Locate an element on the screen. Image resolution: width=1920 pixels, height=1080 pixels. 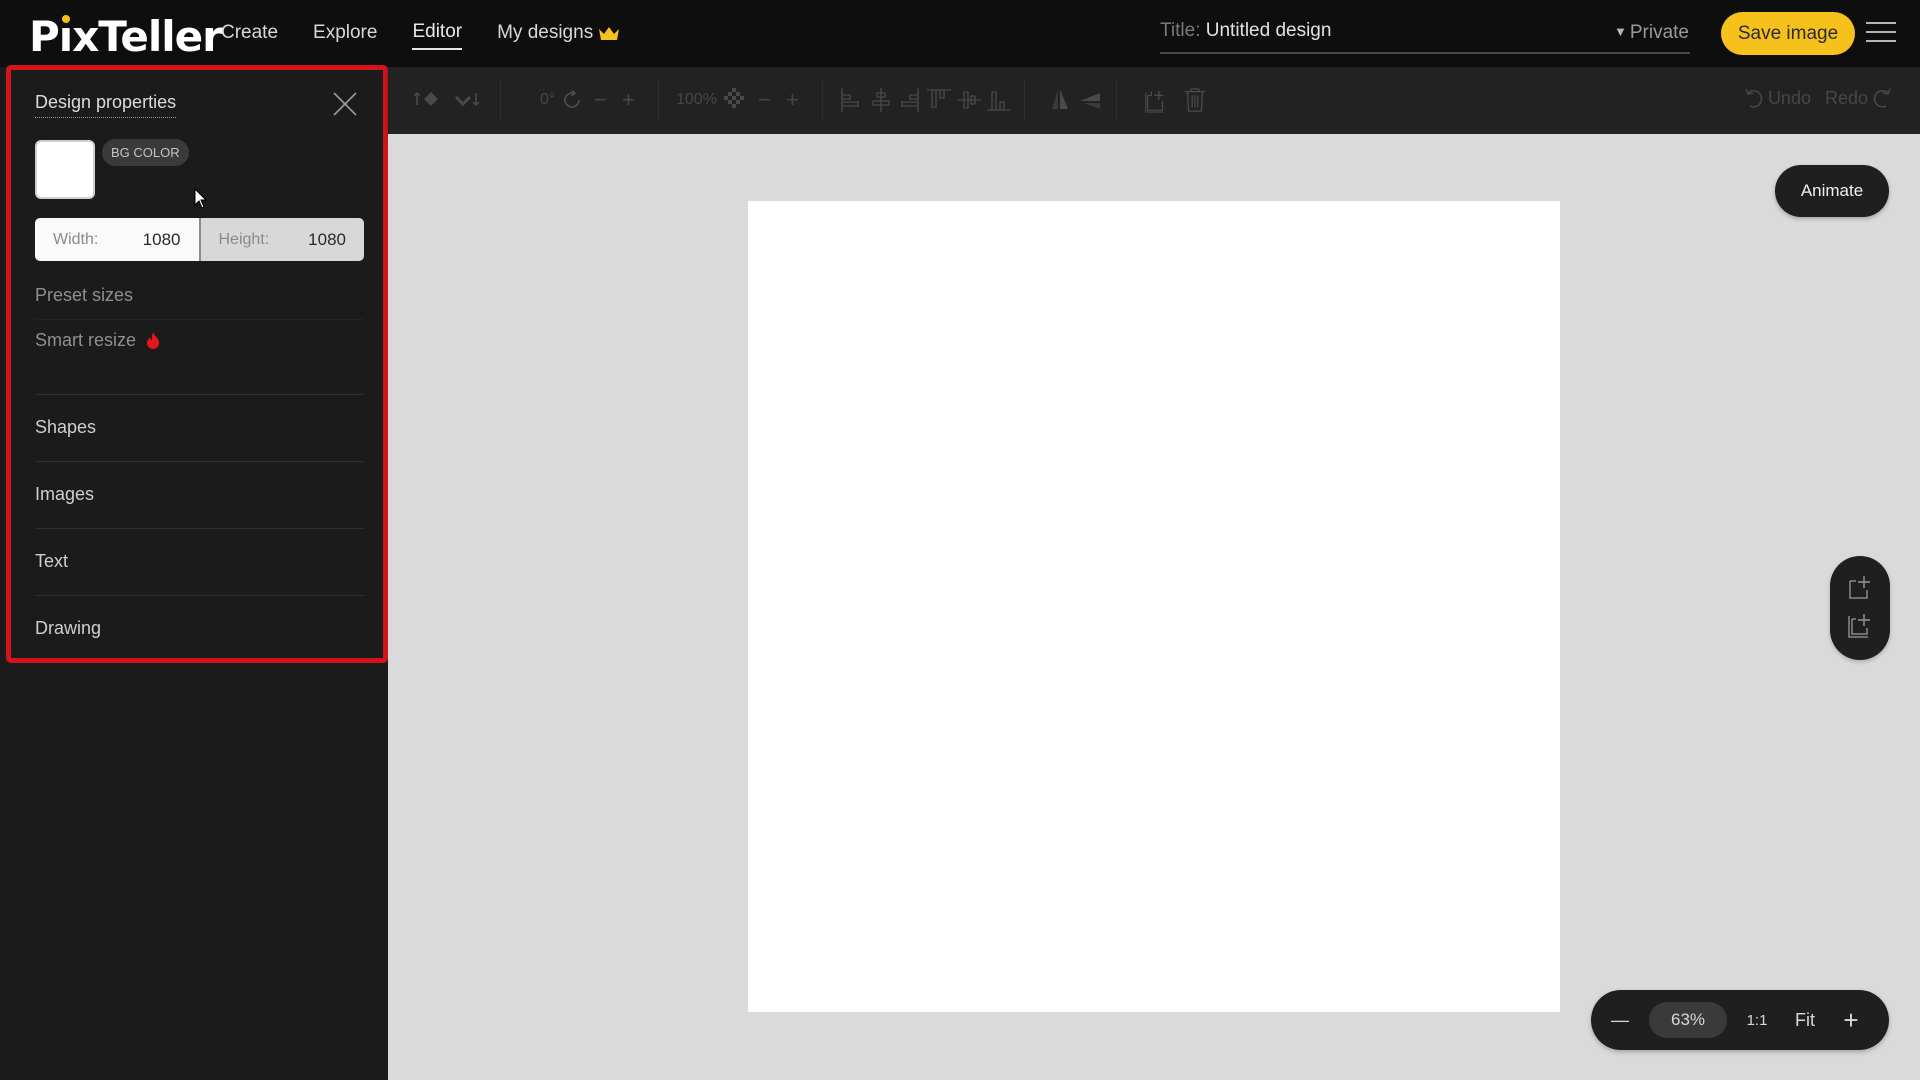
nav-my-designs: My designs is located at coordinates (558, 35).